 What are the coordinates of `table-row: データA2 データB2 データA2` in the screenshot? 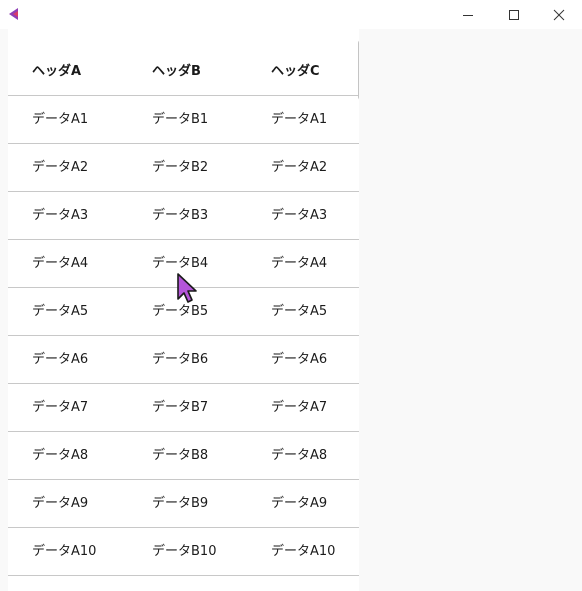 It's located at (183, 168).